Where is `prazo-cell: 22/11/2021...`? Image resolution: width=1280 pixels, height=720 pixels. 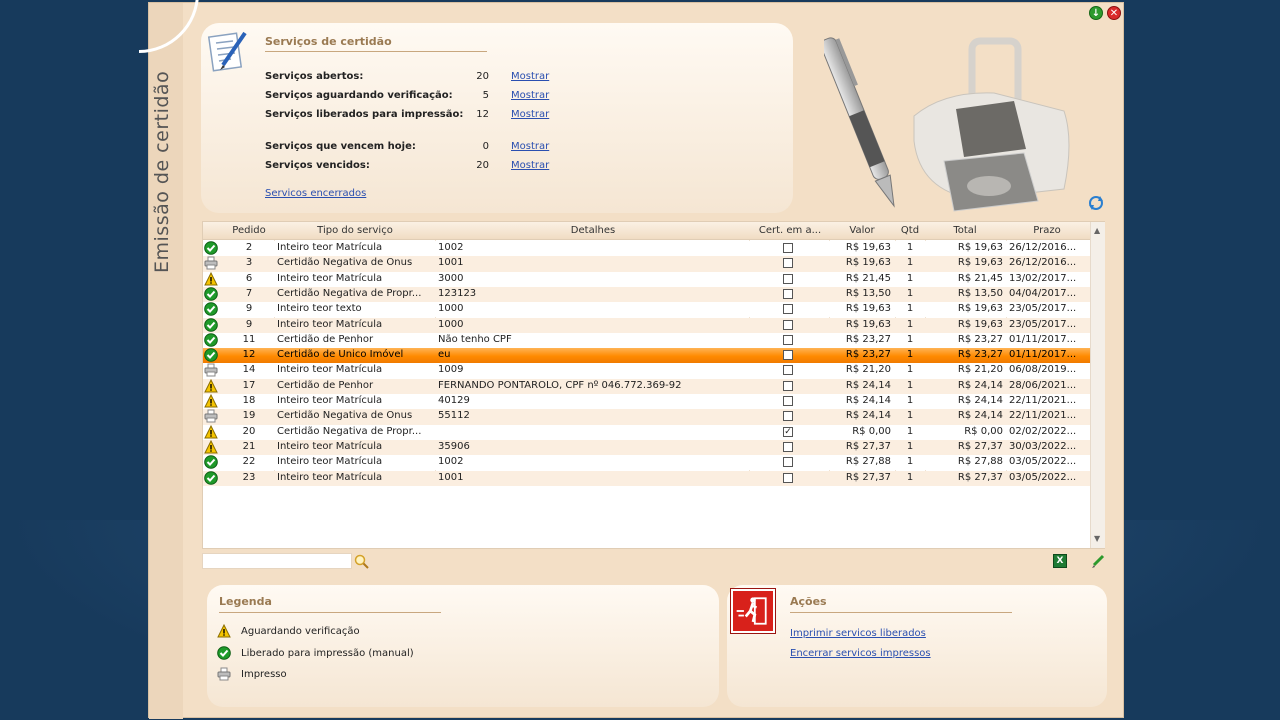
prazo-cell: 22/11/2021... is located at coordinates (1043, 400).